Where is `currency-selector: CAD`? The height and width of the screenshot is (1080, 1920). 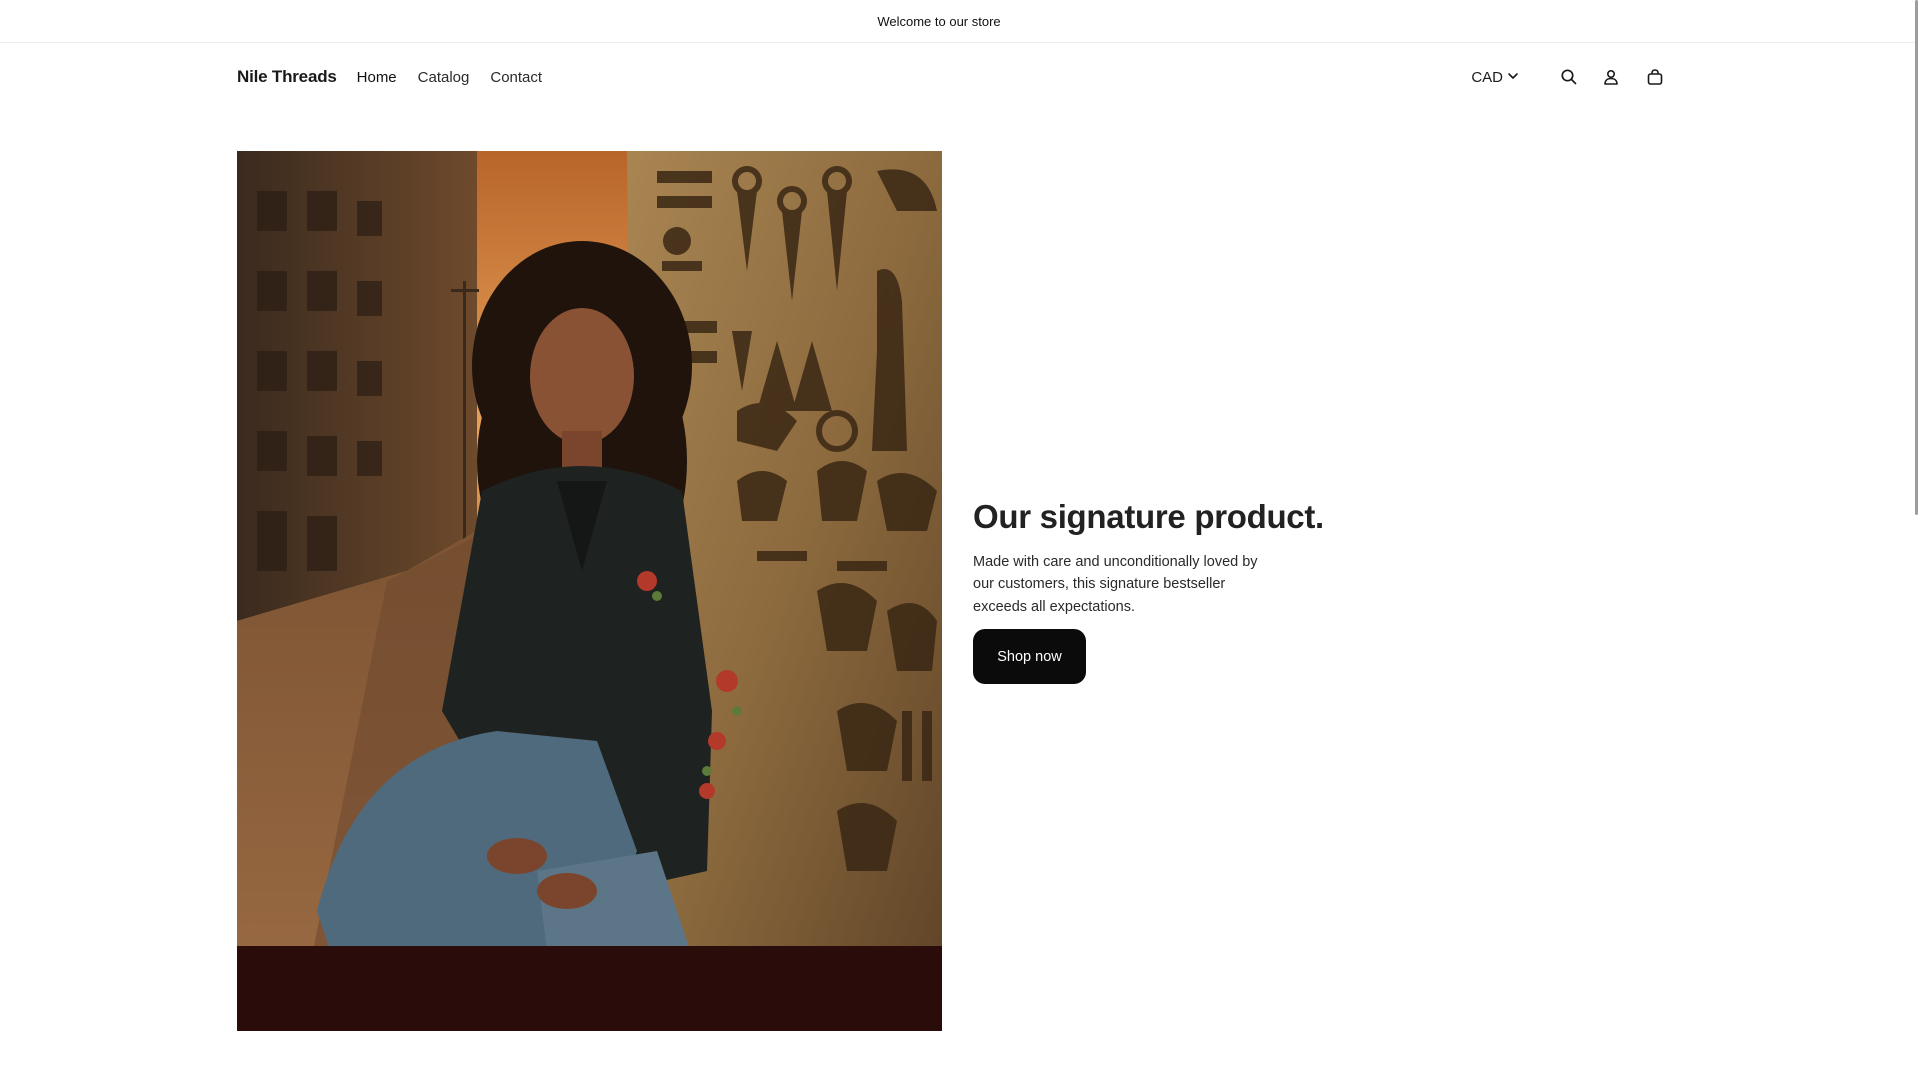
currency-selector: CAD is located at coordinates (1495, 77).